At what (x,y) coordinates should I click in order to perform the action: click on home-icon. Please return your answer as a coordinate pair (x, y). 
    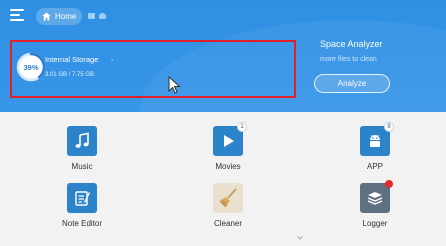
    Looking at the image, I should click on (46, 16).